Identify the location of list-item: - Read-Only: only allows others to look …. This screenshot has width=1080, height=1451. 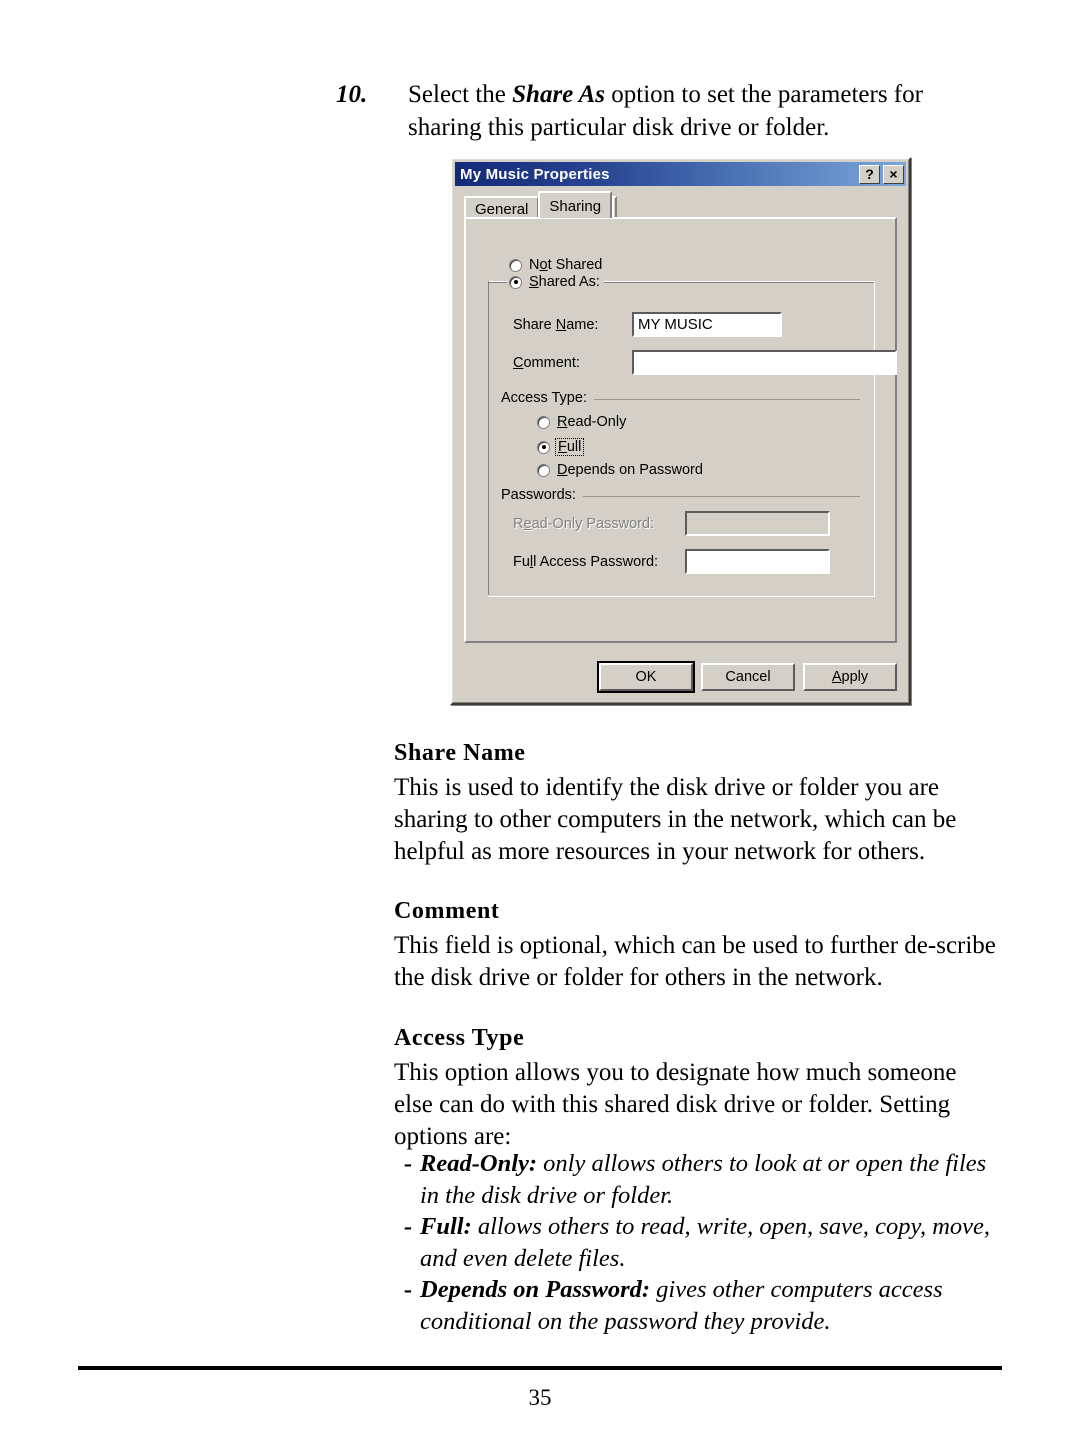
(702, 1179).